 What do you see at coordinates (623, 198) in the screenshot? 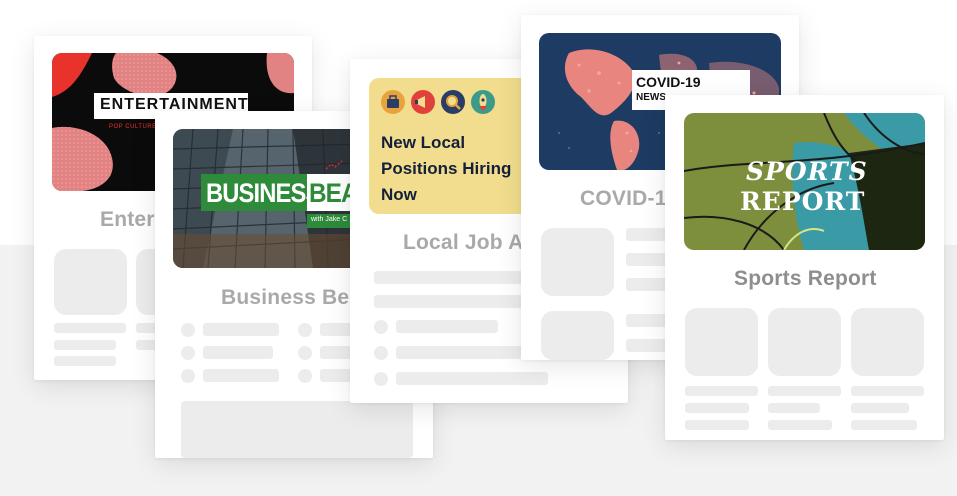
I see `covid-title: COVID-1` at bounding box center [623, 198].